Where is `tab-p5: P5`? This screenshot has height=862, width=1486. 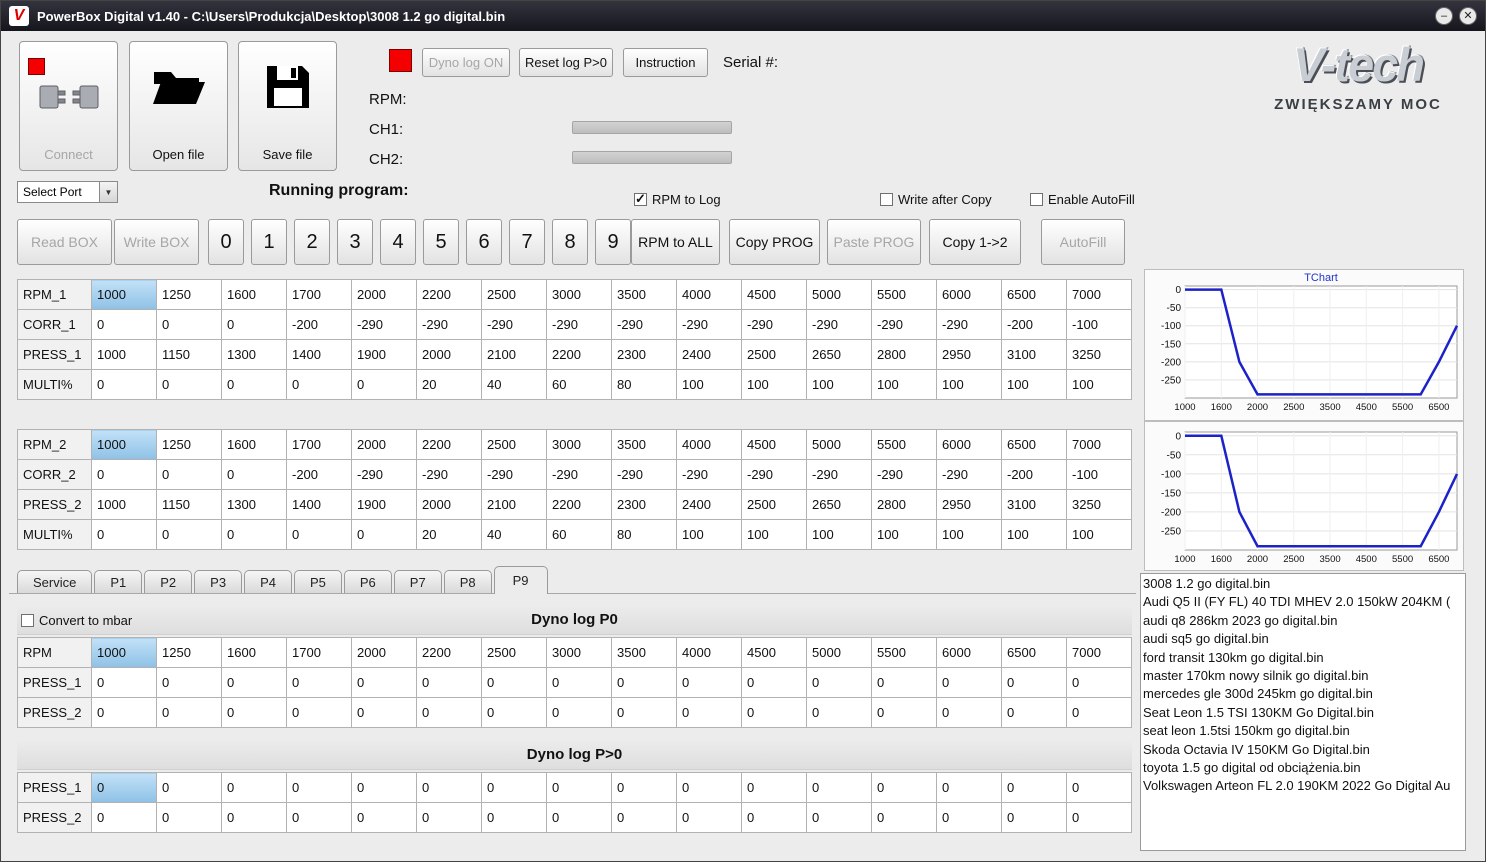
tab-p5: P5 is located at coordinates (317, 582).